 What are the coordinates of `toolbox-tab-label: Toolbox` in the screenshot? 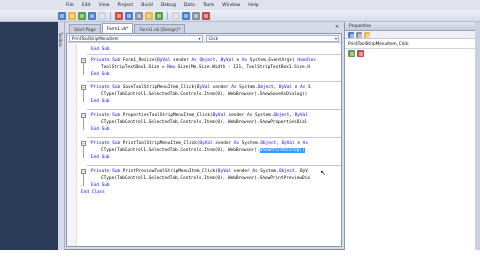 It's located at (60, 39).